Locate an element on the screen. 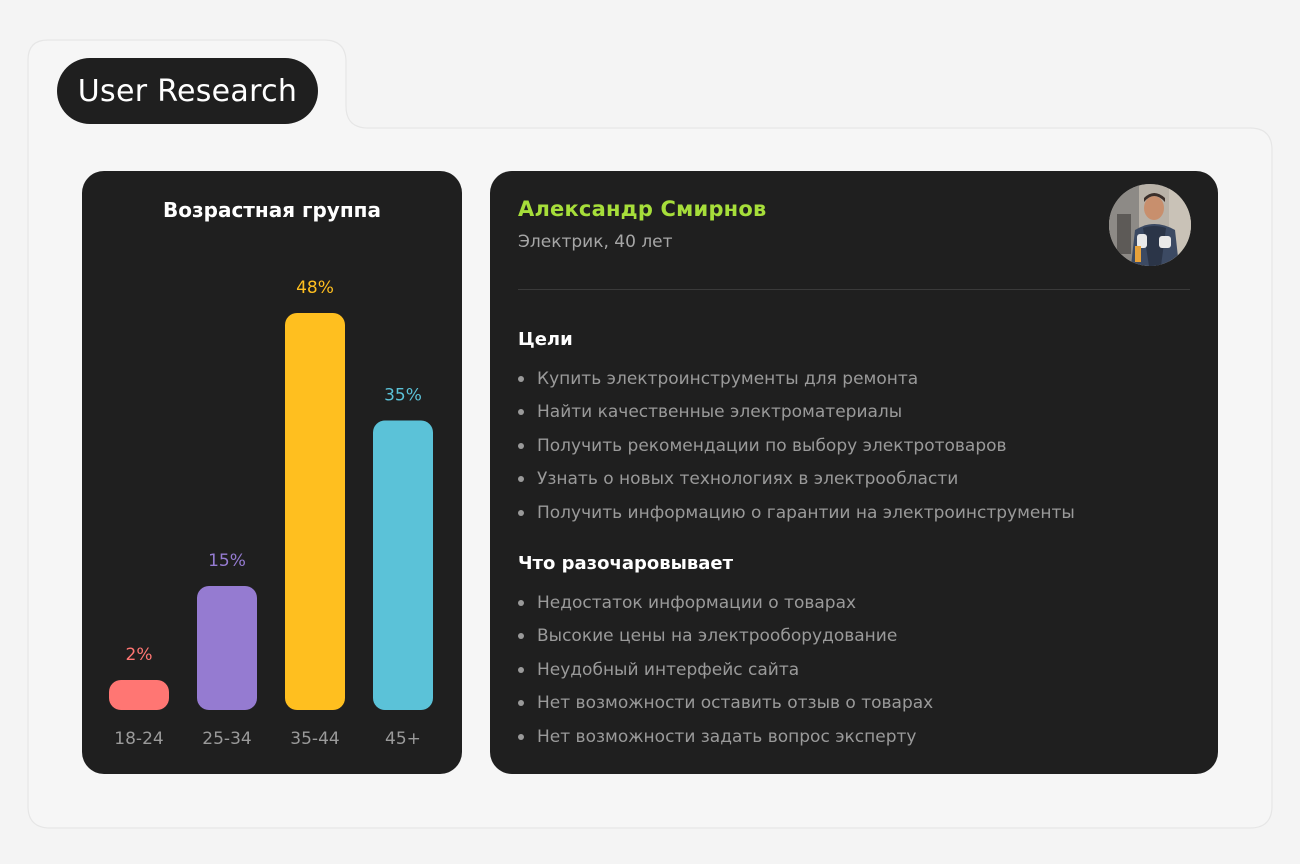 The height and width of the screenshot is (864, 1300). category-label-45+: 45+ is located at coordinates (403, 739).